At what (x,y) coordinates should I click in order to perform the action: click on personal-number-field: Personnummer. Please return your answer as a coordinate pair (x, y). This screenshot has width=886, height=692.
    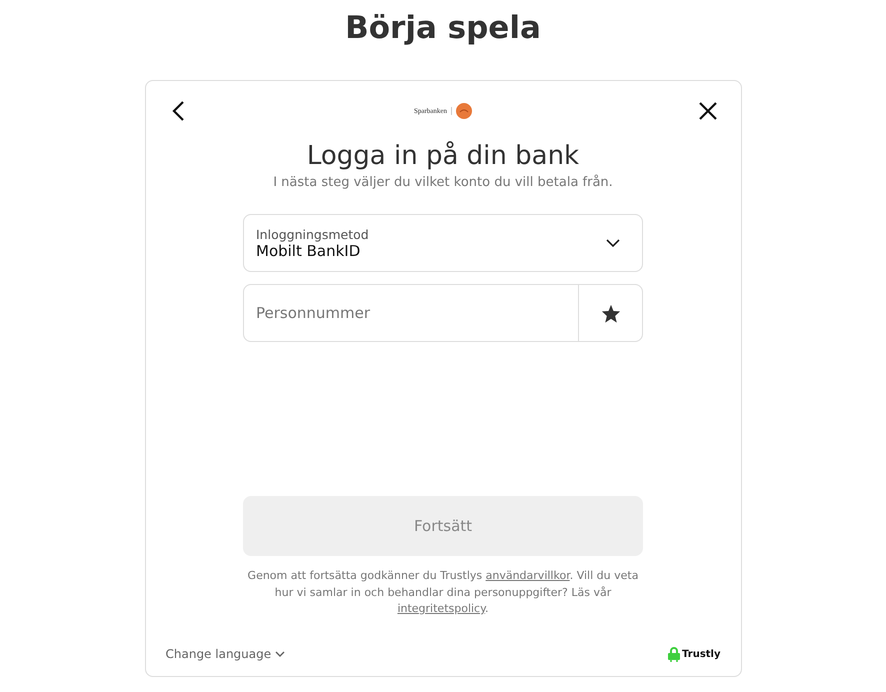
    Looking at the image, I should click on (443, 313).